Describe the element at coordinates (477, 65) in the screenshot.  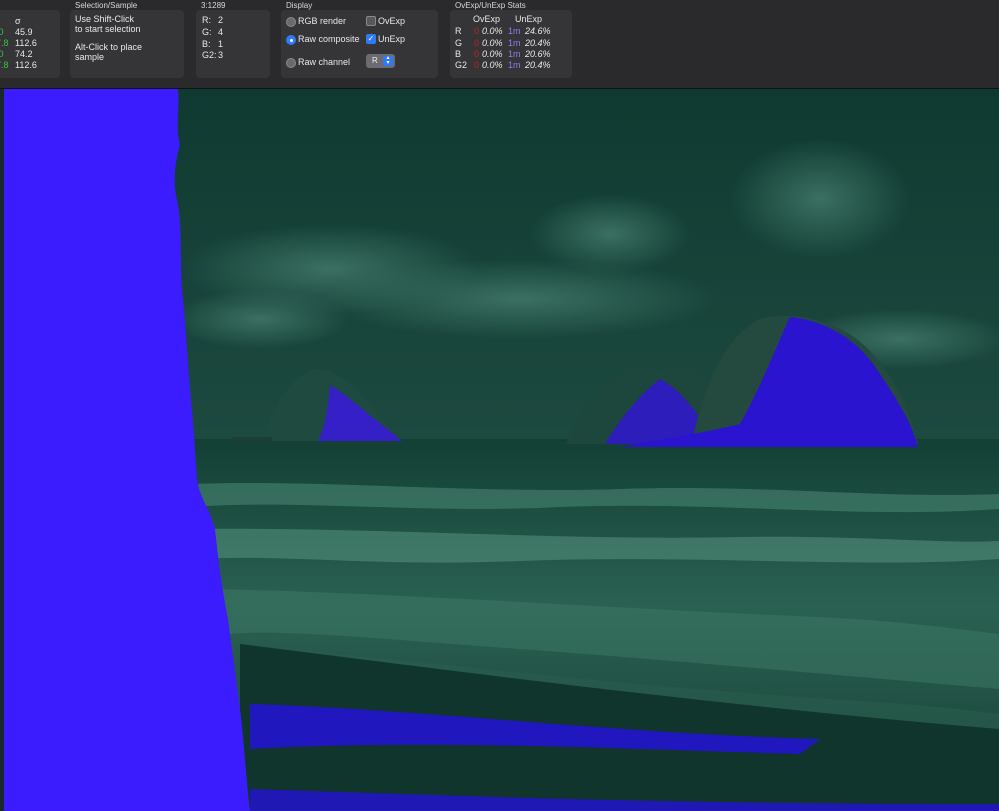
I see `exp-row-ovcount-g2: 0` at that location.